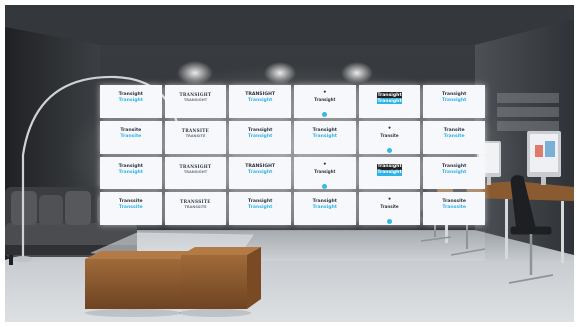 The height and width of the screenshot is (327, 579). I want to click on logo-primary-text: TRANSSITE, so click(195, 202).